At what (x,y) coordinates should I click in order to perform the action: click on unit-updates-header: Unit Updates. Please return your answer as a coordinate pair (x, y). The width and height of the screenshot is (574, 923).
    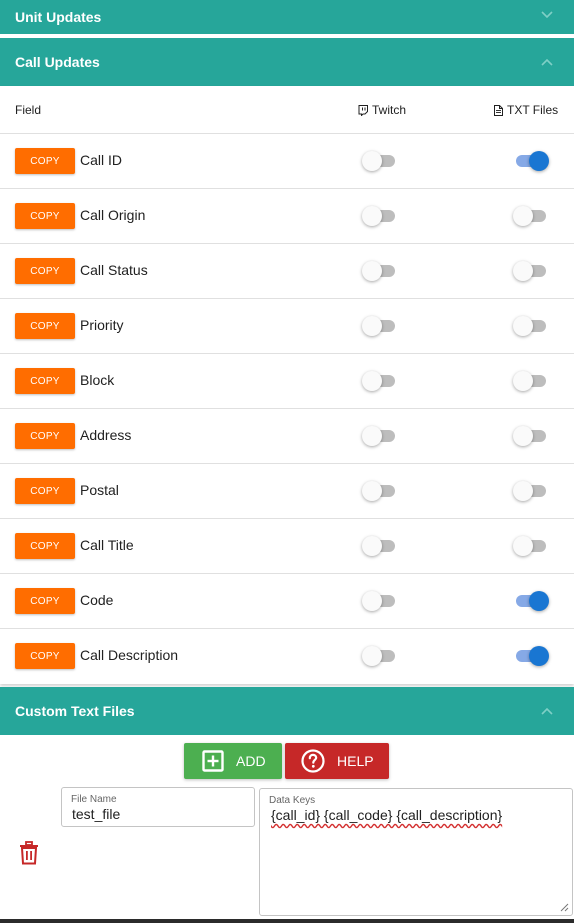
    Looking at the image, I should click on (287, 17).